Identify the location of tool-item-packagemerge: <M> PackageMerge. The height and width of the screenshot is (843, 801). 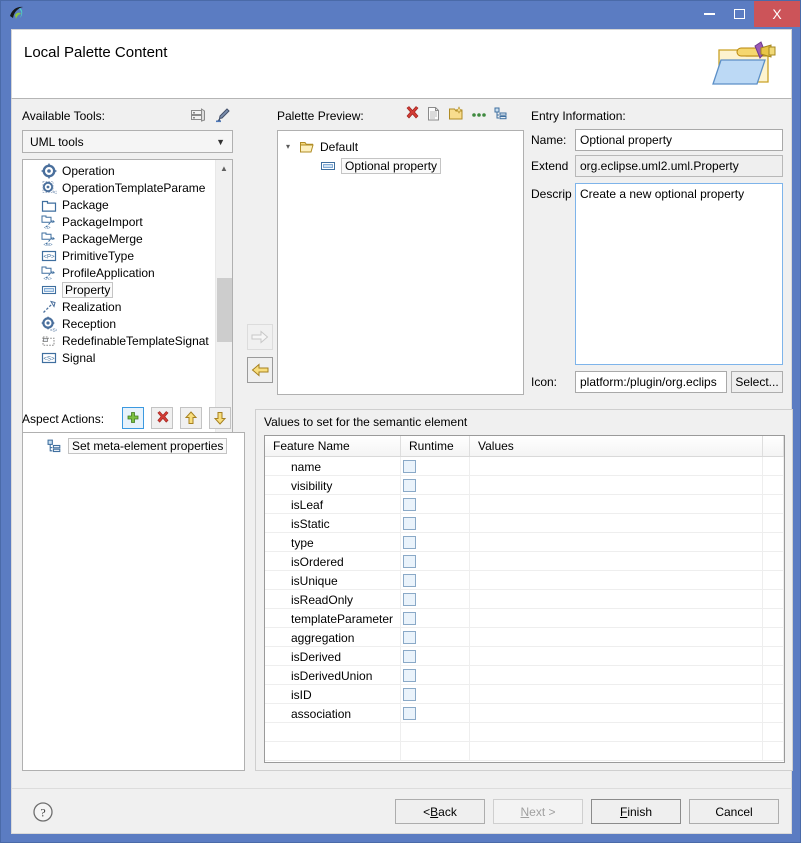
(119, 238).